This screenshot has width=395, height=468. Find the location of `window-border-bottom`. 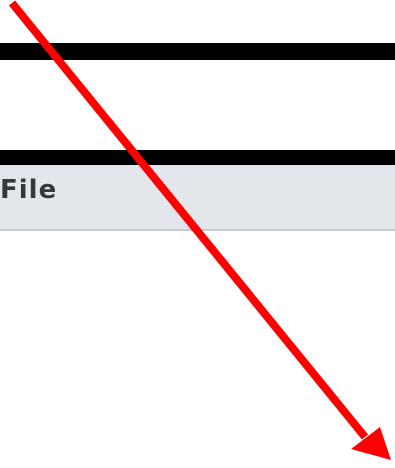

window-border-bottom is located at coordinates (197, 157).